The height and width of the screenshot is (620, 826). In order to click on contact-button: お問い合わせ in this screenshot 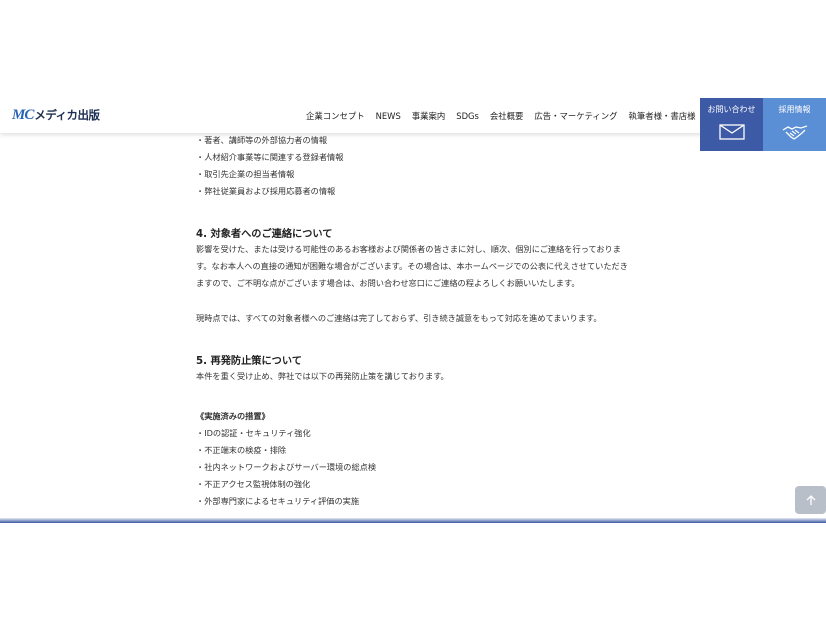, I will do `click(731, 124)`.